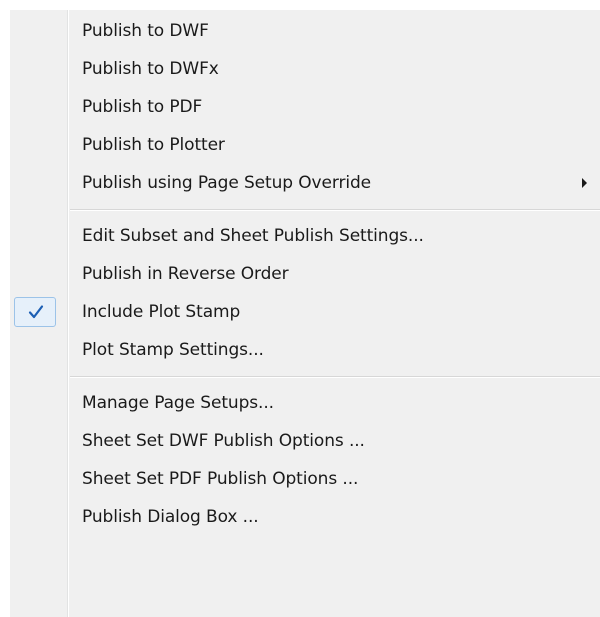  I want to click on menu-item-label: Publish to DWF, so click(145, 31).